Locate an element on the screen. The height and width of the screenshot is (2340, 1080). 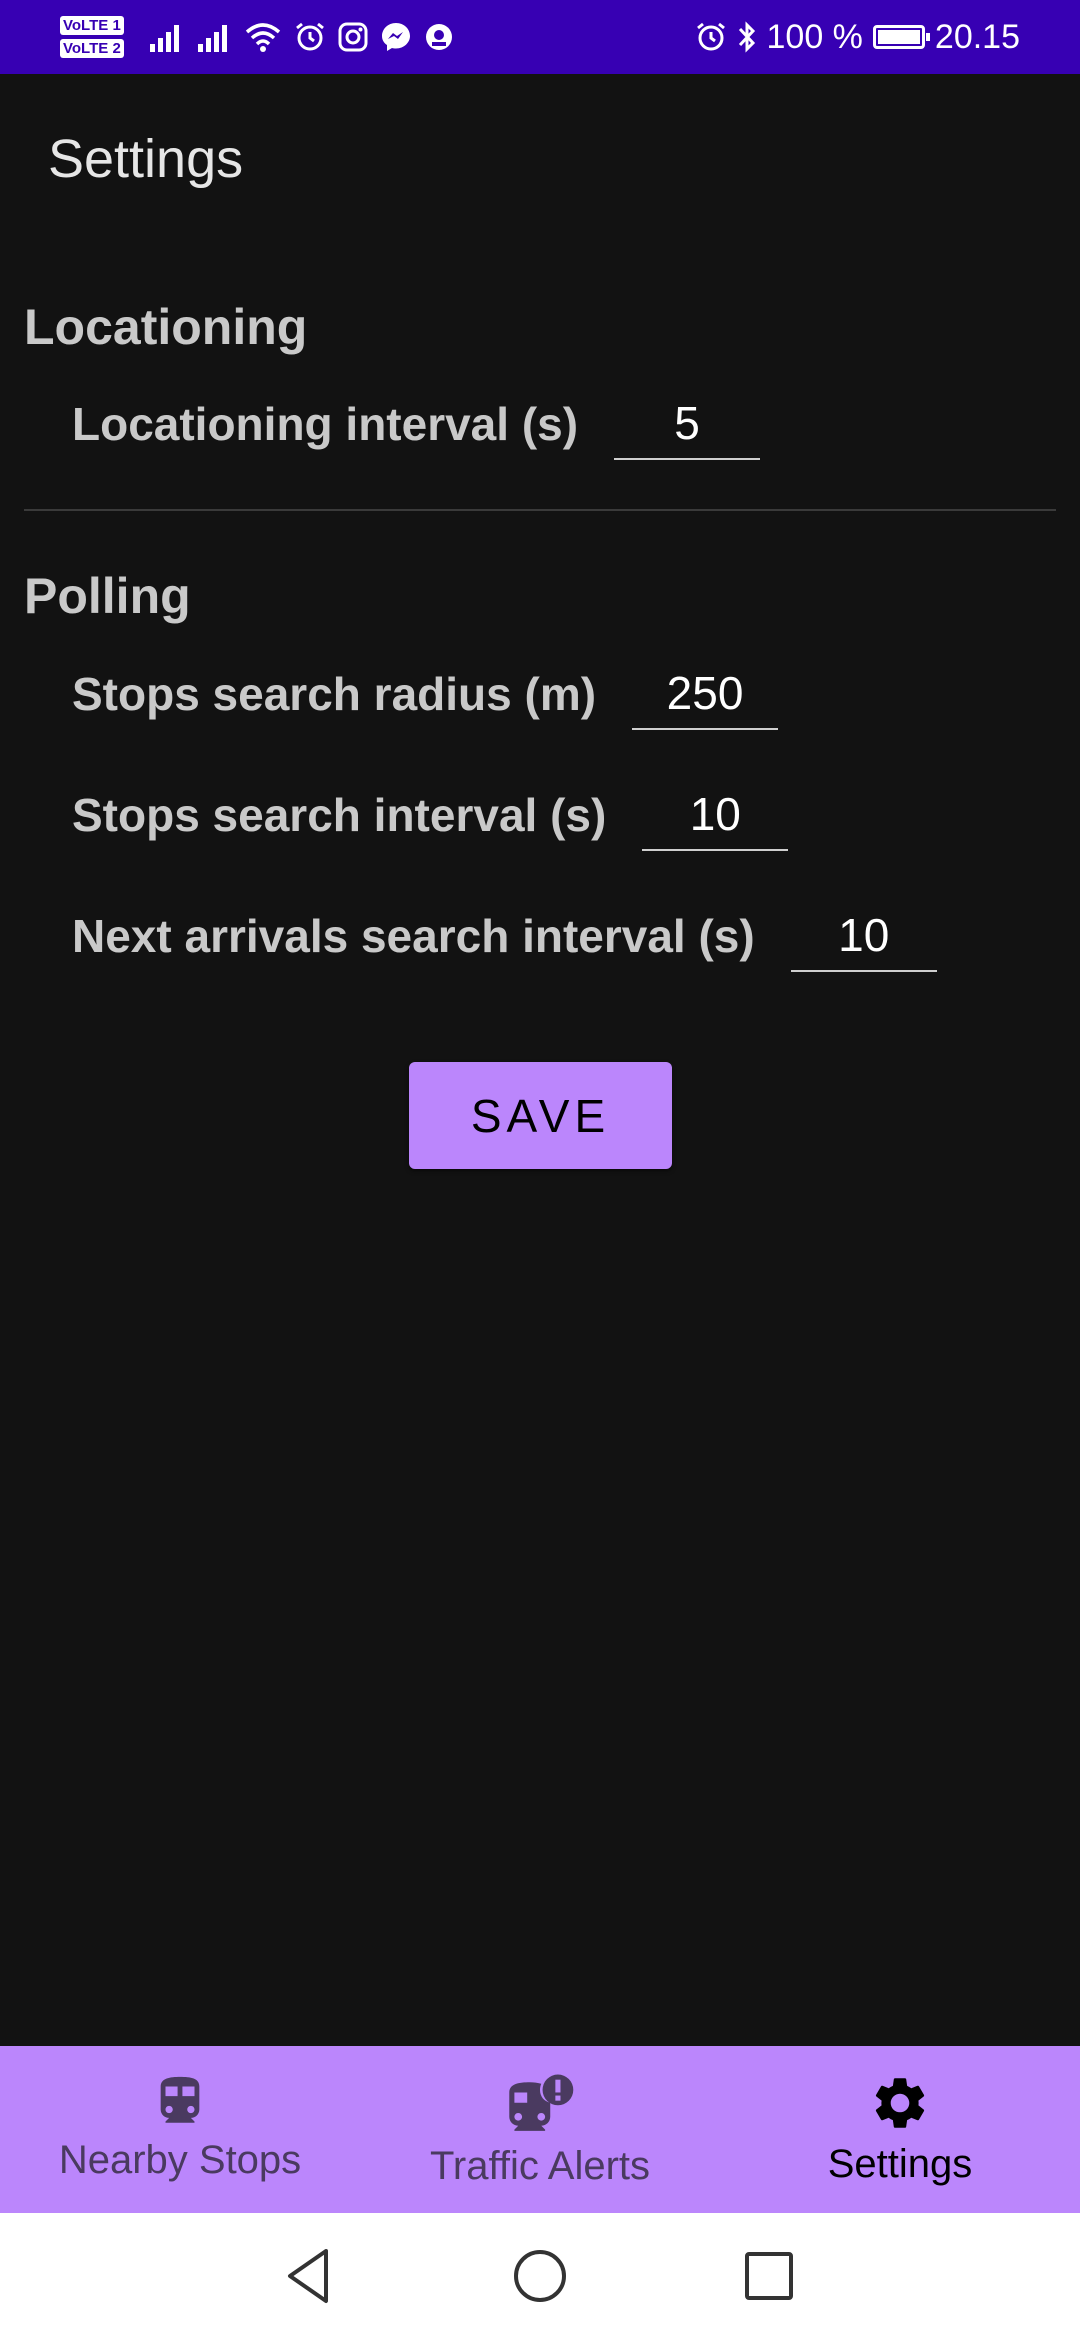
section-title-polling: Polling is located at coordinates (107, 596).